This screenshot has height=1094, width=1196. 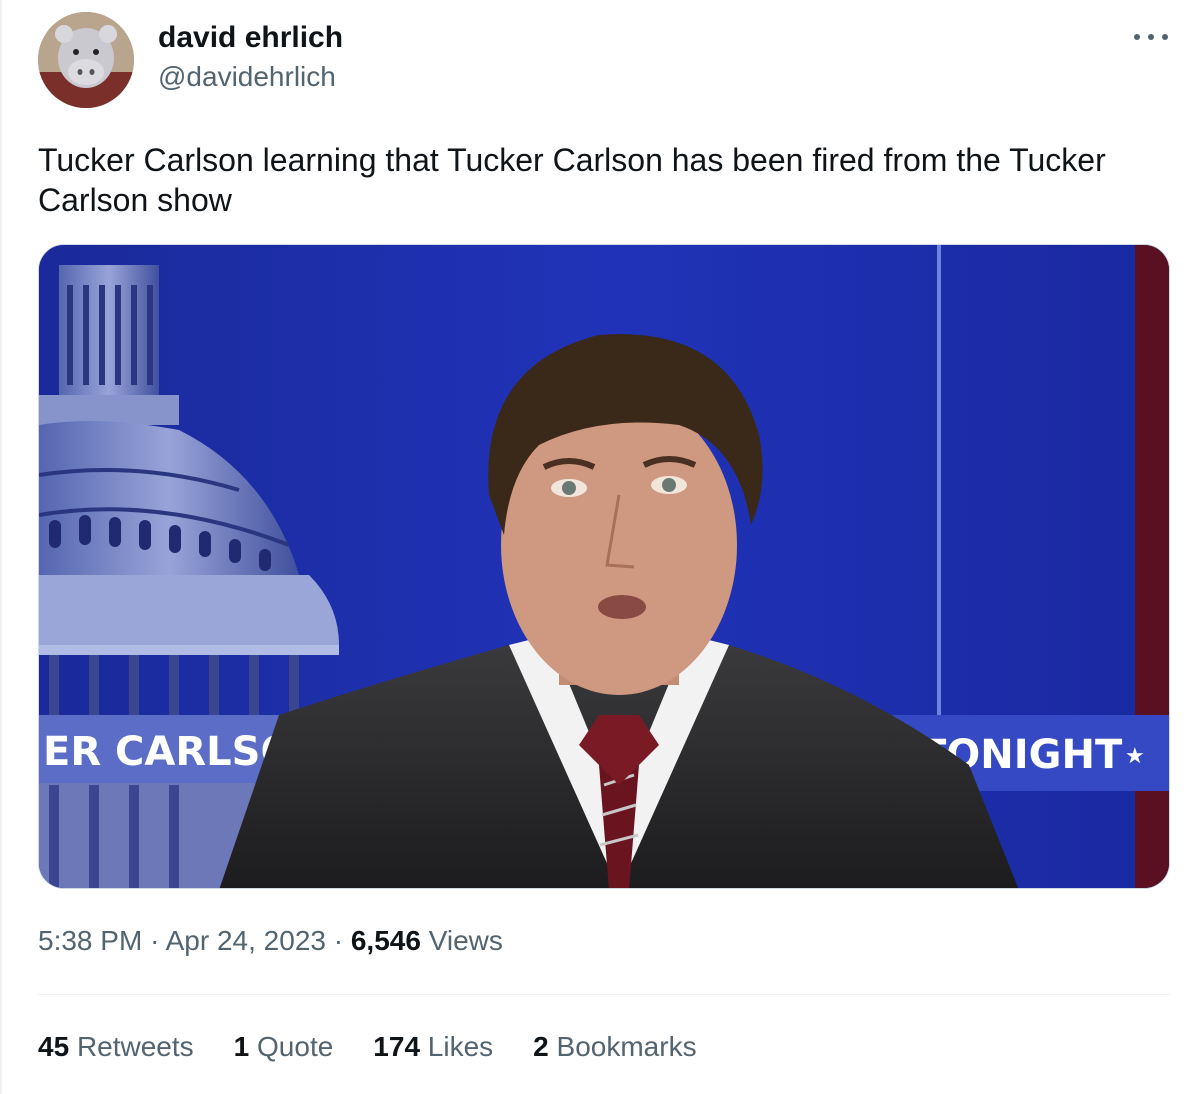 What do you see at coordinates (1151, 39) in the screenshot?
I see `more-icon` at bounding box center [1151, 39].